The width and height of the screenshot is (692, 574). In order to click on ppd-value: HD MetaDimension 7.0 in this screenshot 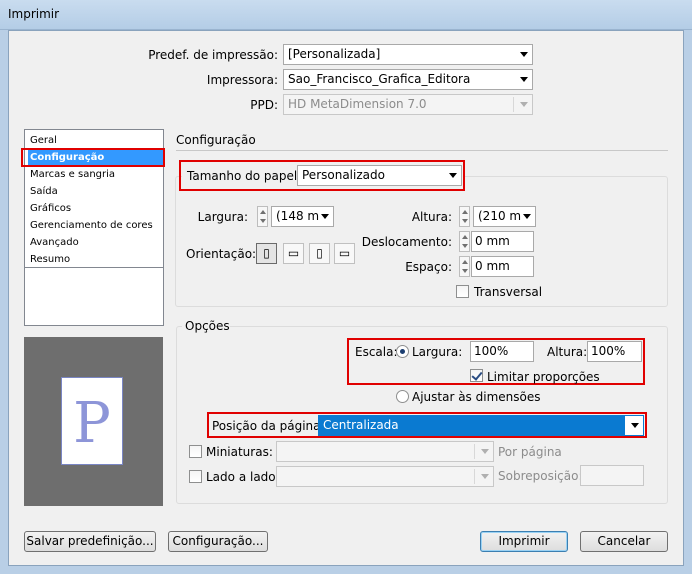, I will do `click(357, 104)`.